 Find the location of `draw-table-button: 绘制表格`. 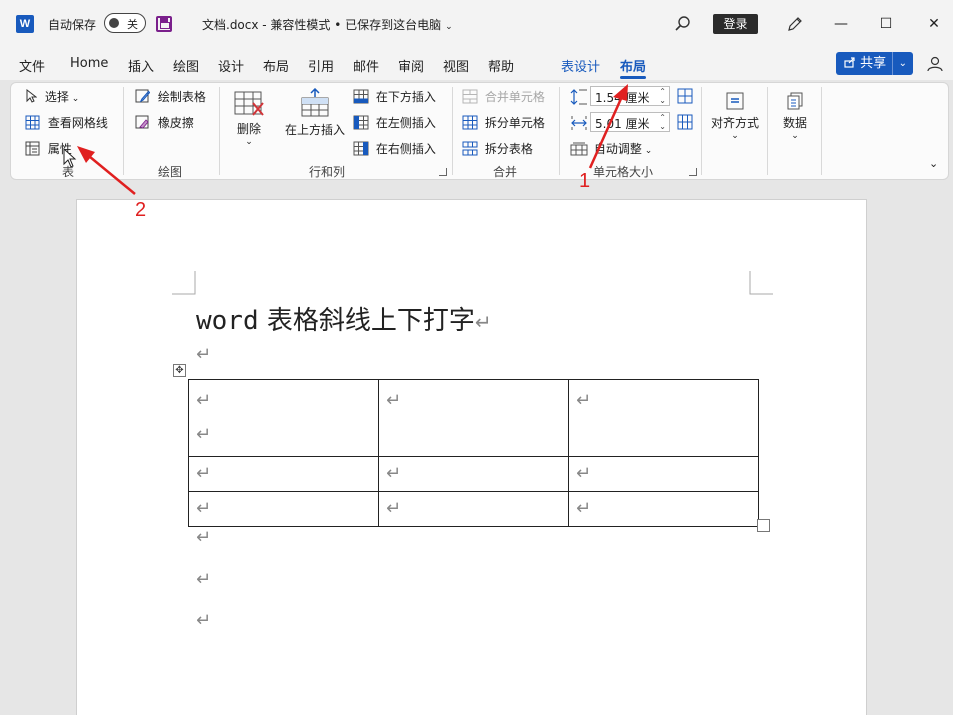

draw-table-button: 绘制表格 is located at coordinates (170, 96).